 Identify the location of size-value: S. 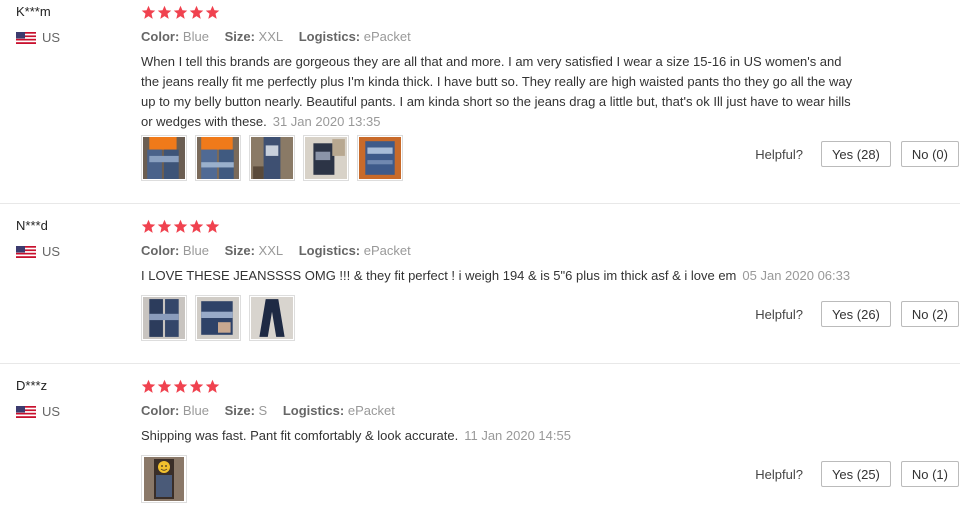
(263, 410).